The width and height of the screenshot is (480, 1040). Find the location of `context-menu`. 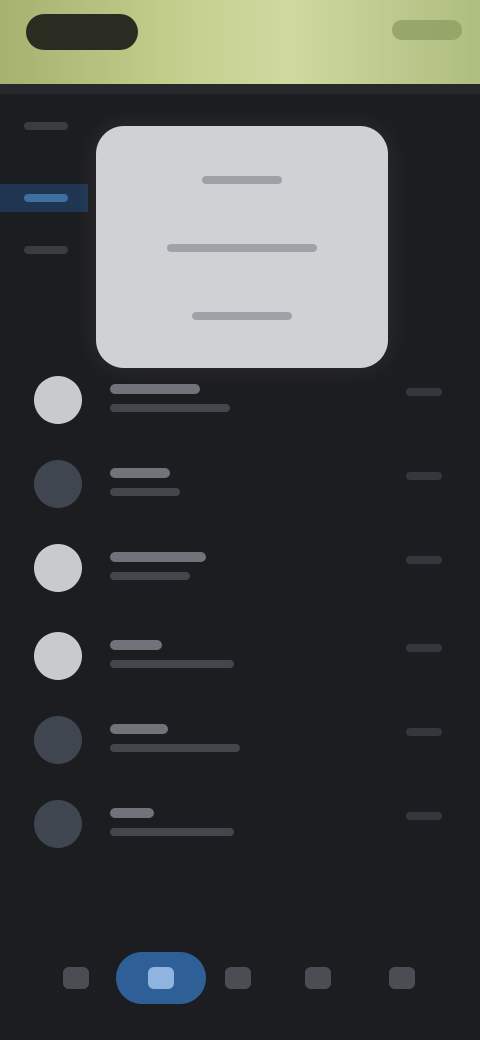

context-menu is located at coordinates (242, 247).